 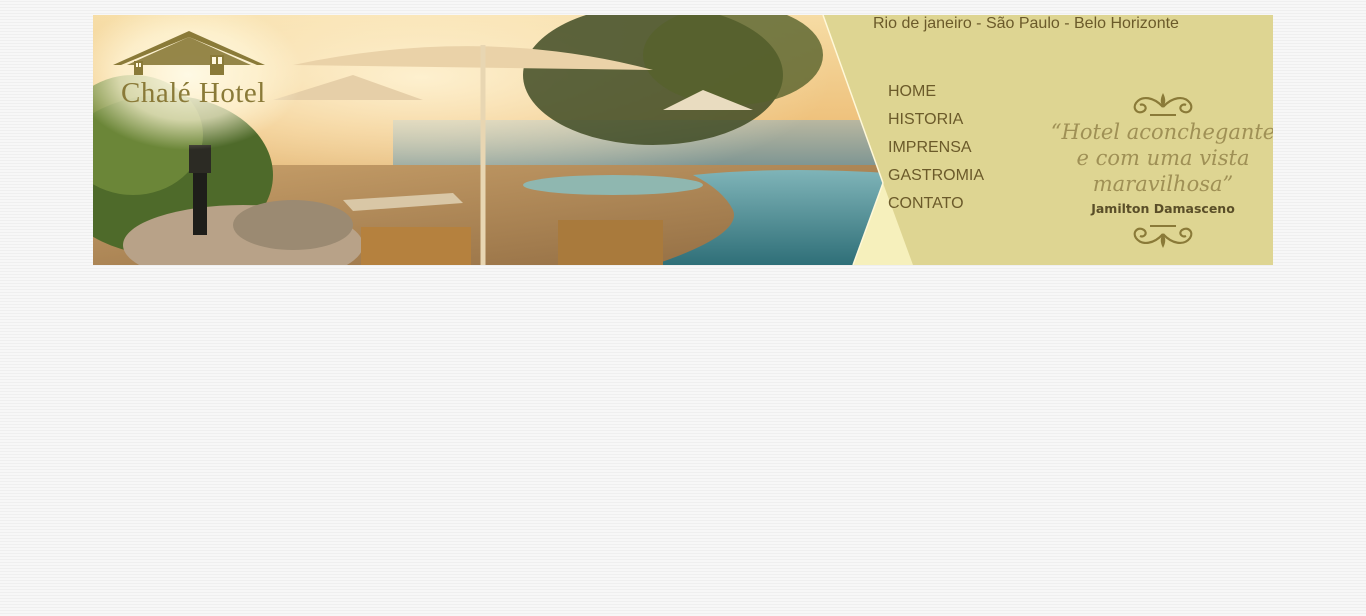 What do you see at coordinates (925, 119) in the screenshot?
I see `nav-link-historia: HISTORIA` at bounding box center [925, 119].